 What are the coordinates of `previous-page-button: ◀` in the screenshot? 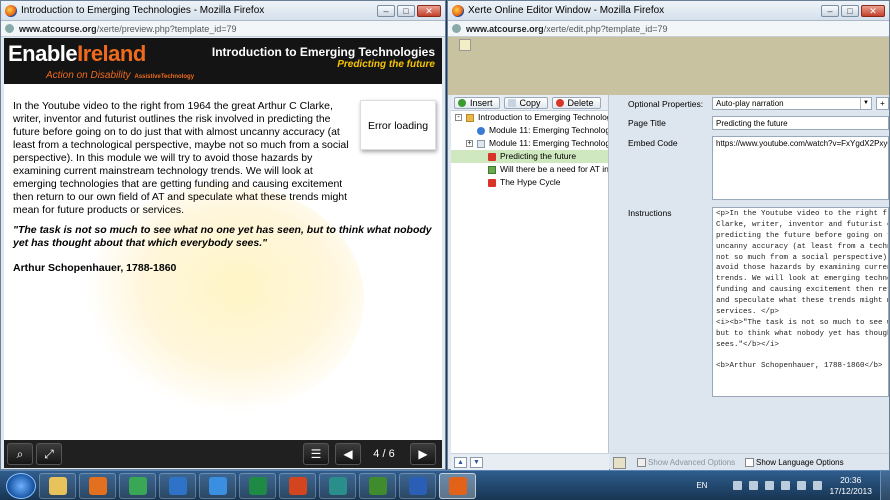 It's located at (348, 454).